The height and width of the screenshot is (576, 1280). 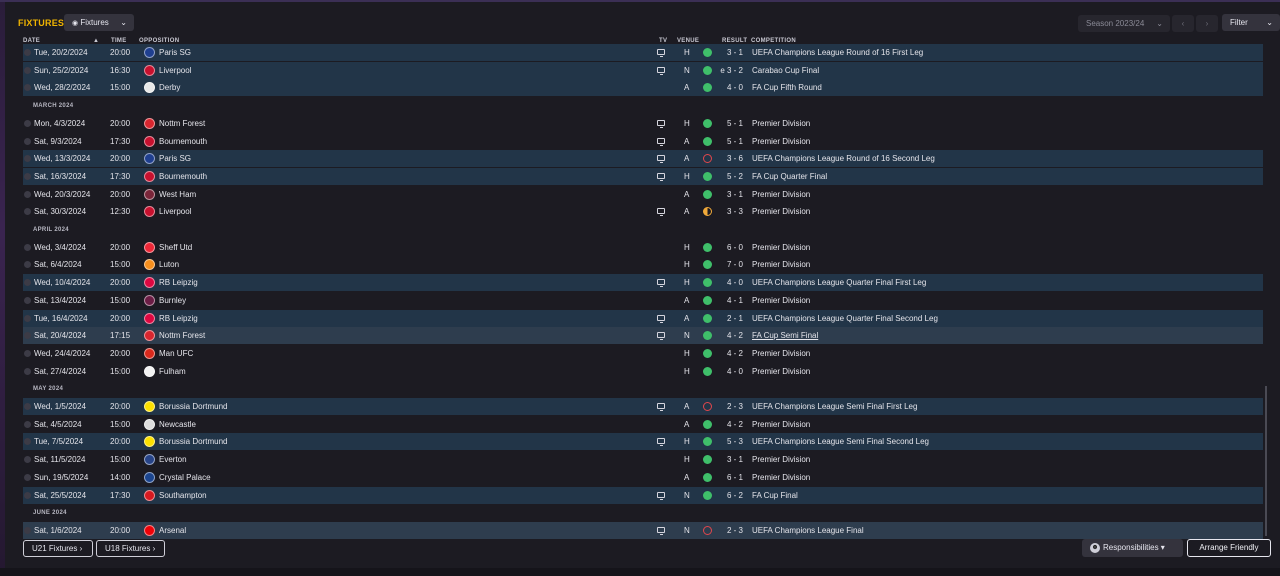 I want to click on season-dropdown-label: Season 2023/24, so click(x=1115, y=23).